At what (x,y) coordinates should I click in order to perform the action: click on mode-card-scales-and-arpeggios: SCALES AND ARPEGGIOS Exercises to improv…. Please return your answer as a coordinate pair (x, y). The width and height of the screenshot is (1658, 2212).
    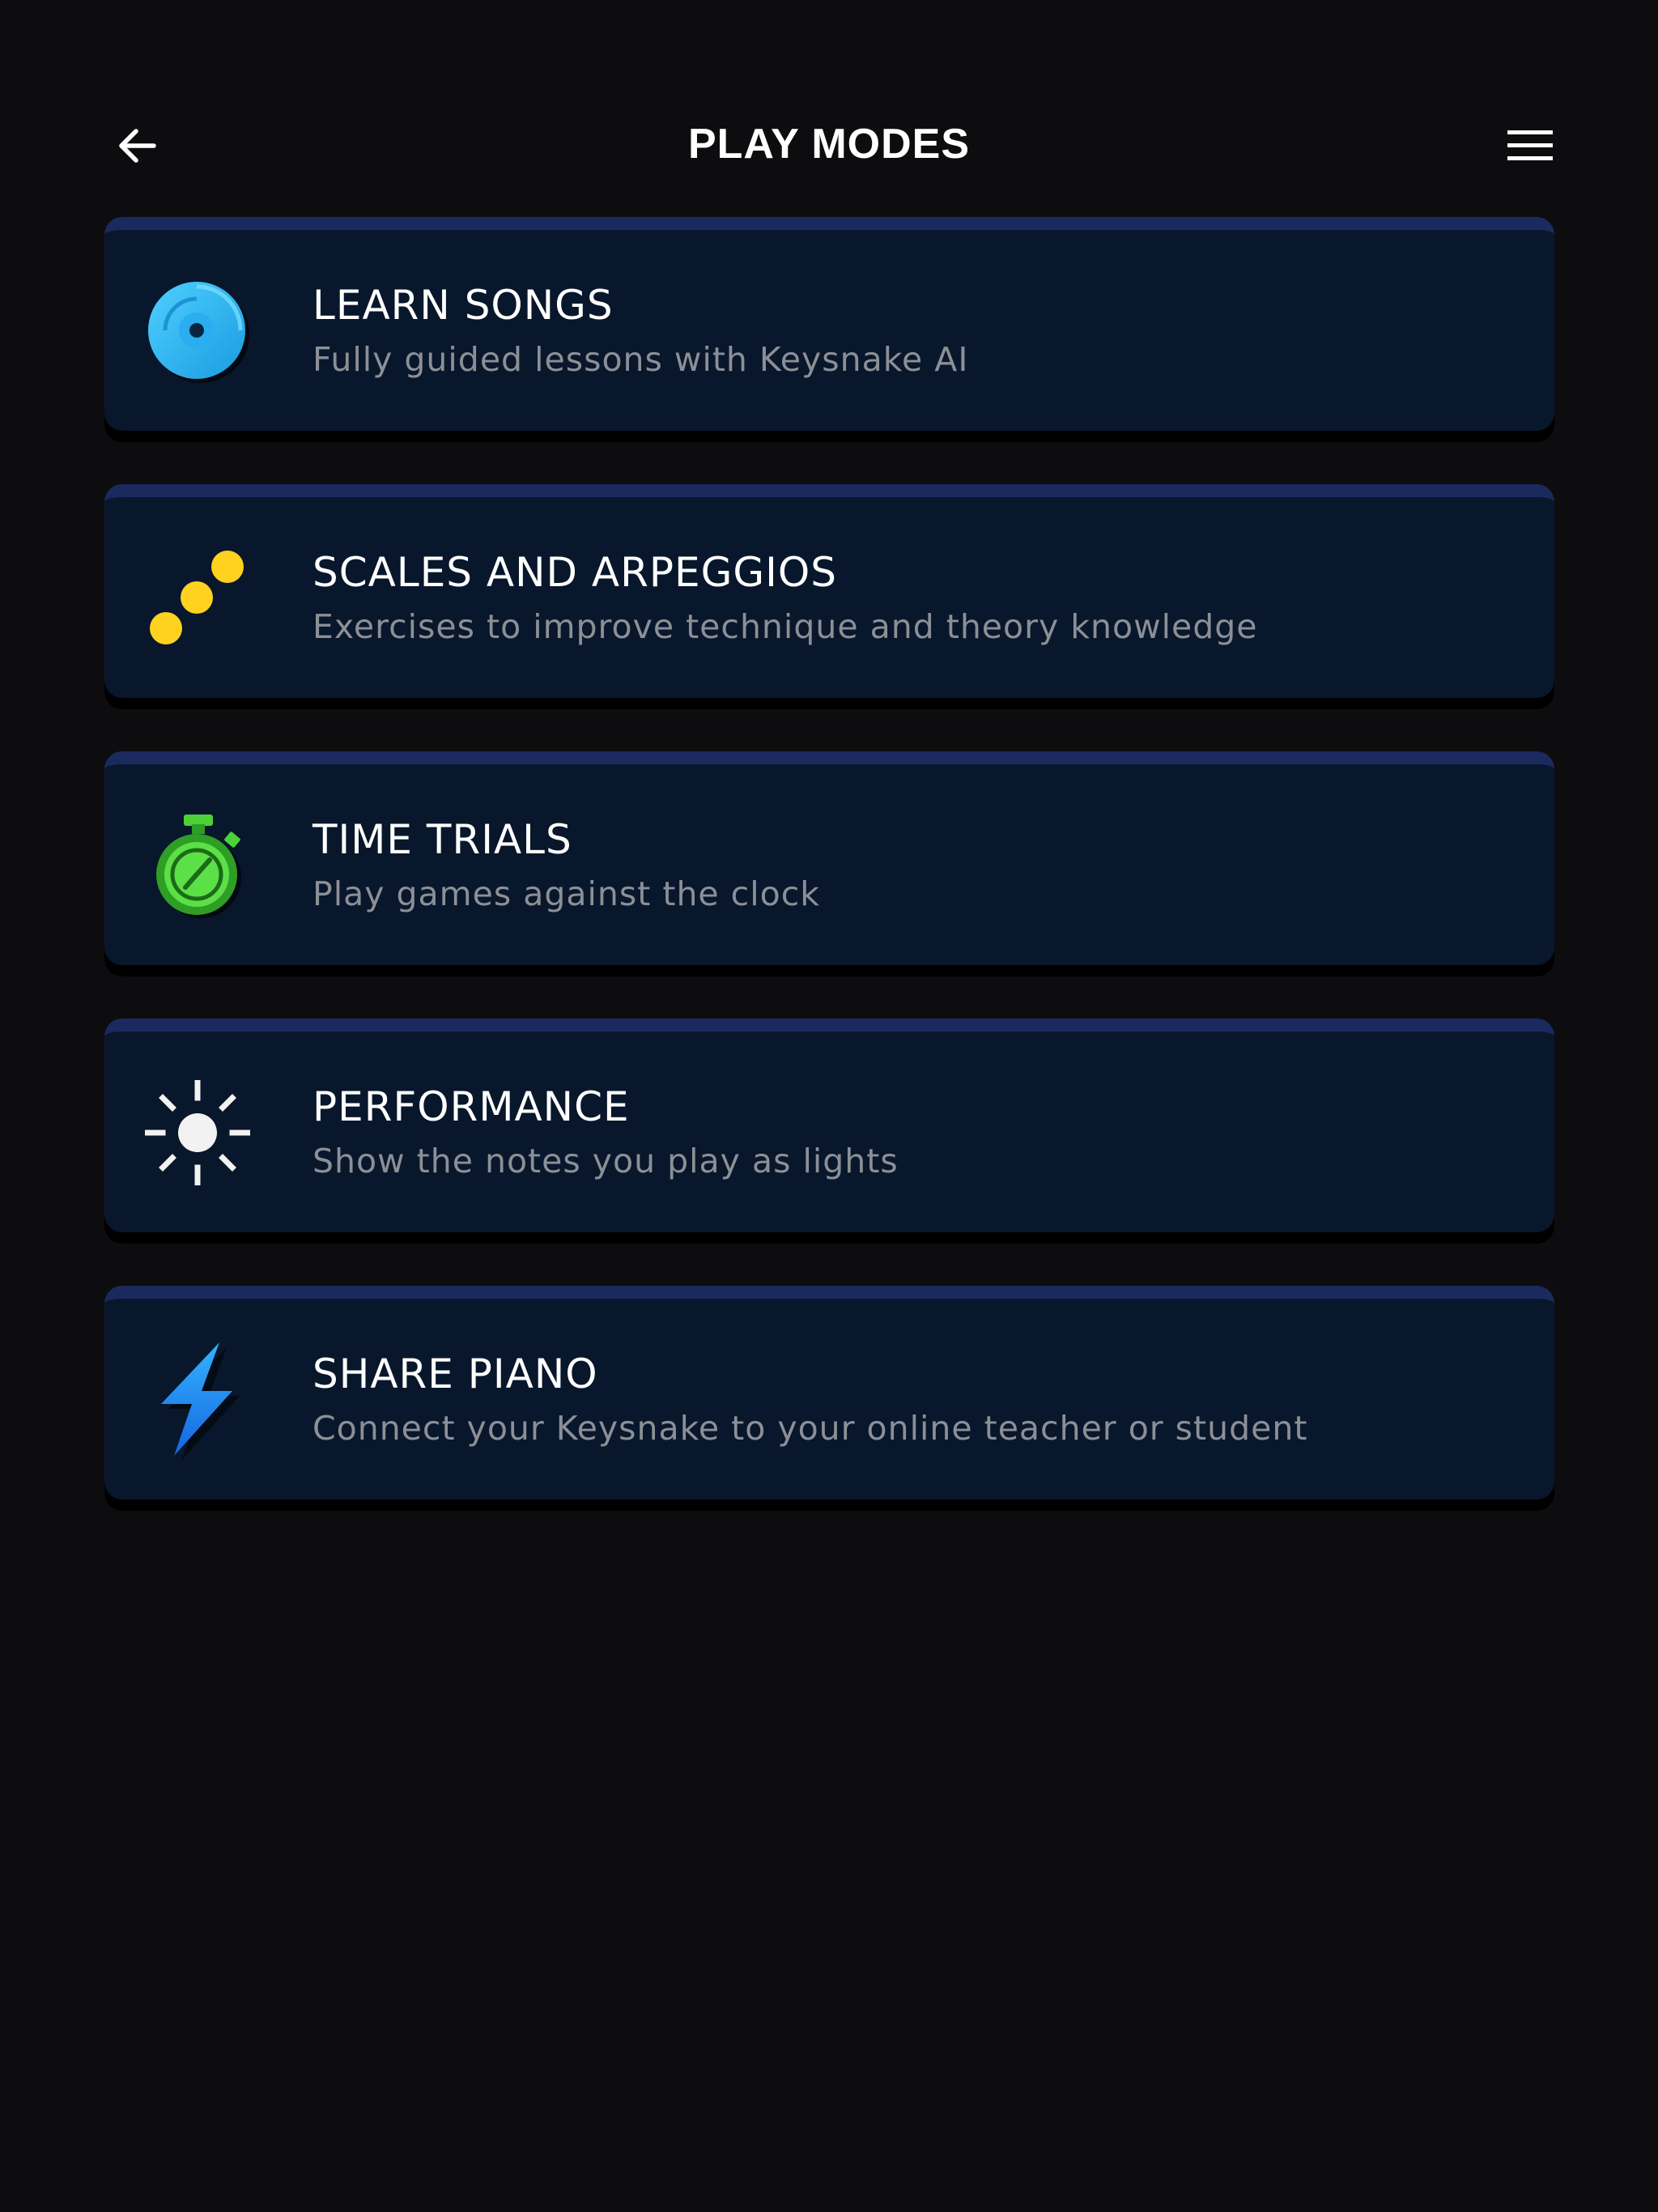
    Looking at the image, I should click on (829, 591).